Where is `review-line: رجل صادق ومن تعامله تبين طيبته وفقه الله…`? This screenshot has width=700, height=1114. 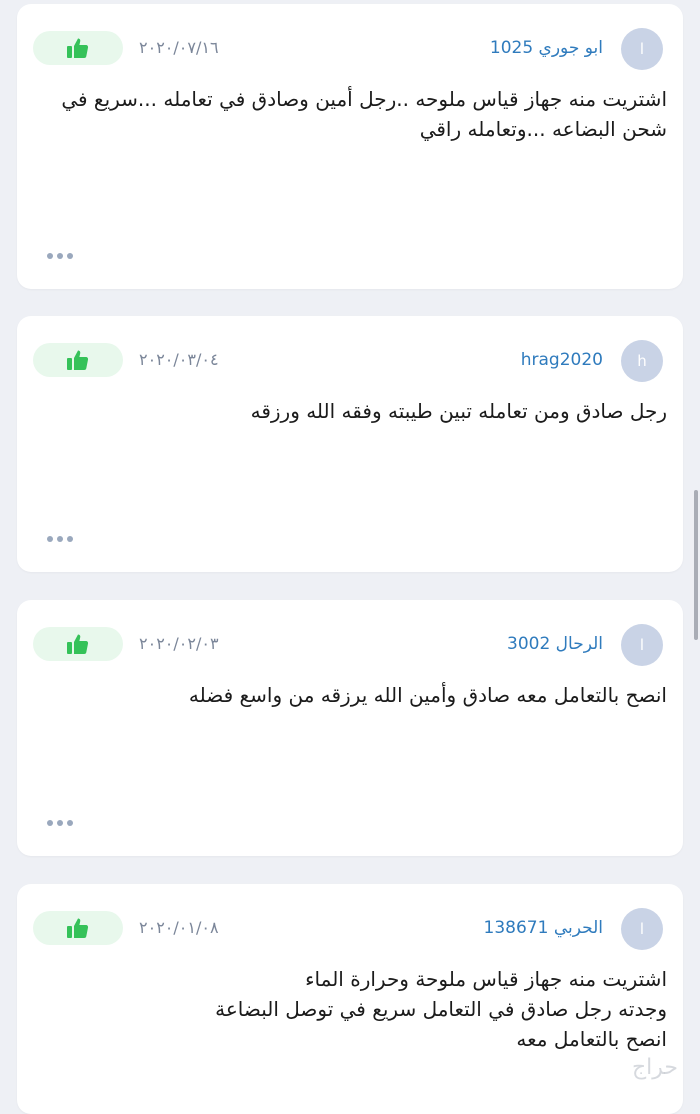
review-line: رجل صادق ومن تعامله تبين طيبته وفقه الله… is located at coordinates (458, 411).